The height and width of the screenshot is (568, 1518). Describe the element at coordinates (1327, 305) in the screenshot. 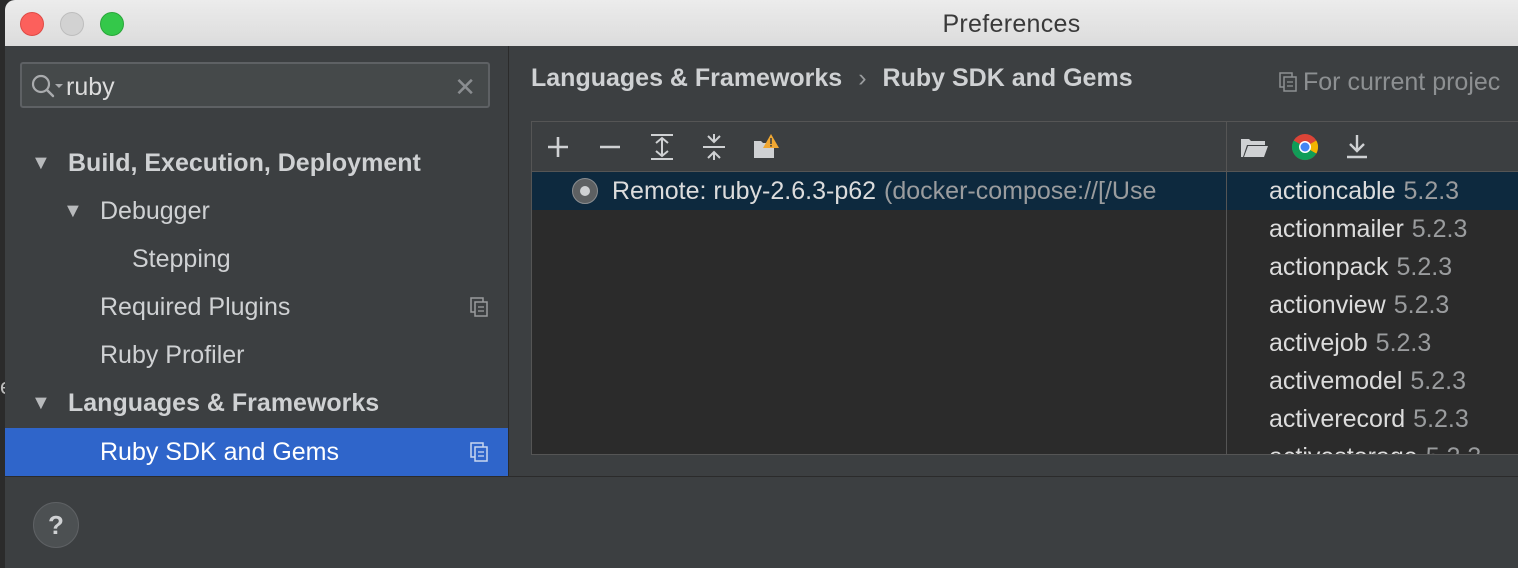

I see `gem-name: actionview` at that location.